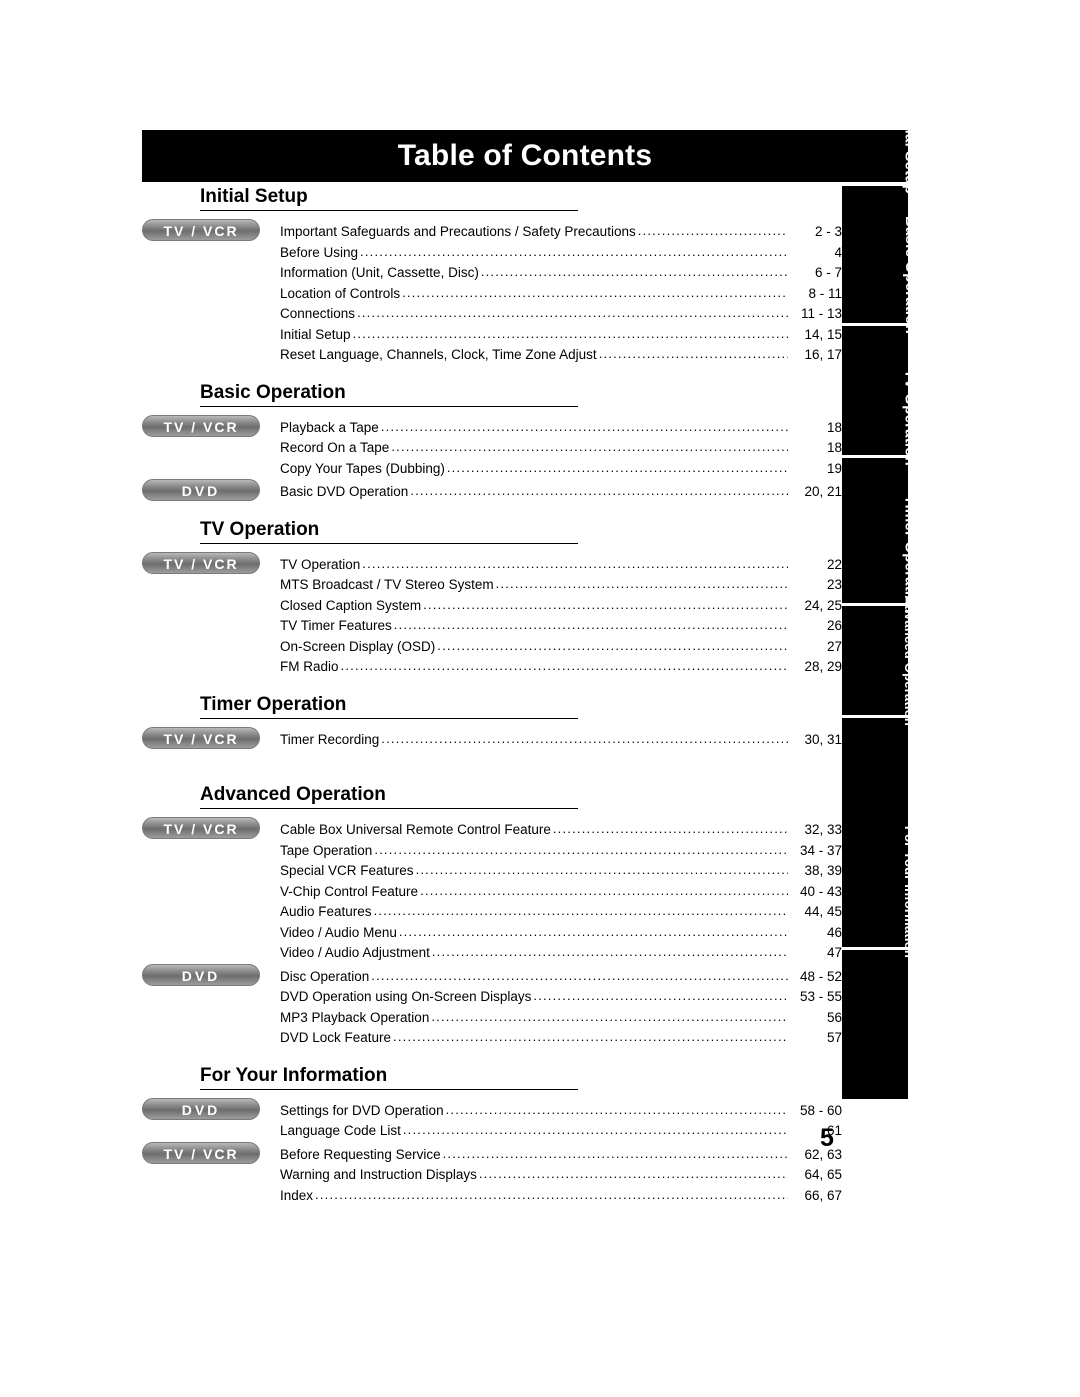  I want to click on toc-entry-pages: 6 - 7, so click(828, 272).